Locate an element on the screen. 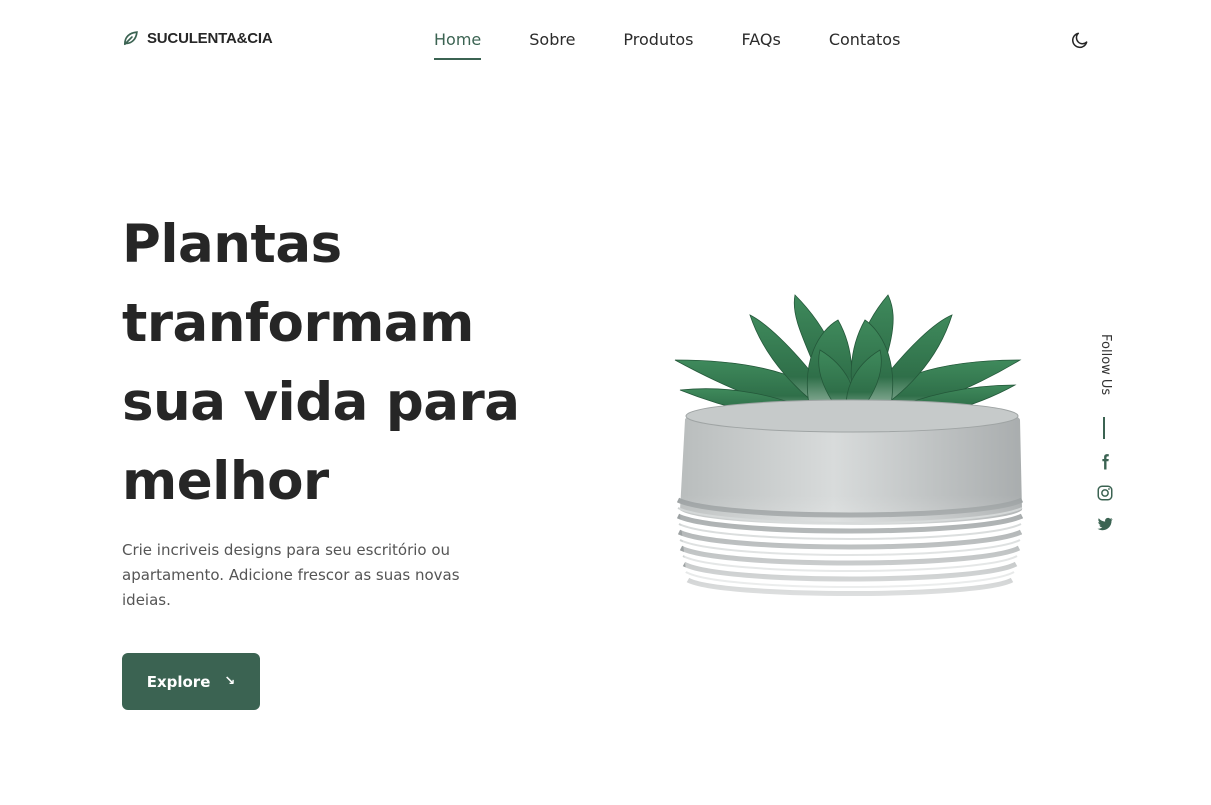  succulent-pot-image is located at coordinates (849, 459).